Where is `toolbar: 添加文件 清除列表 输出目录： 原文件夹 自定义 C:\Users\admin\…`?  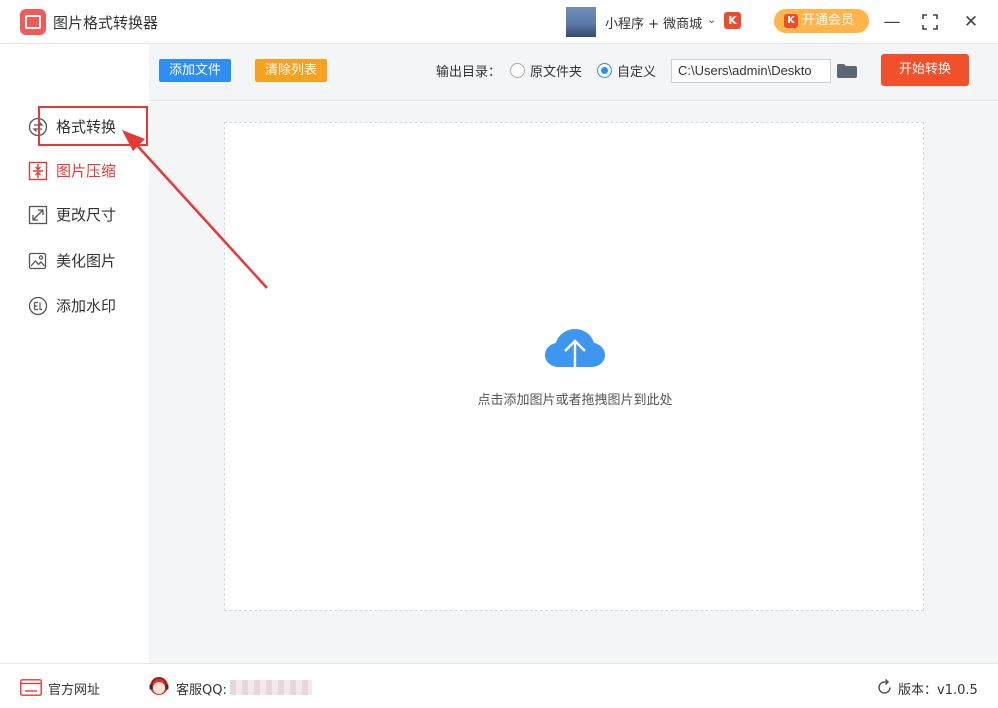 toolbar: 添加文件 清除列表 输出目录： 原文件夹 自定义 C:\Users\admin\… is located at coordinates (573, 72).